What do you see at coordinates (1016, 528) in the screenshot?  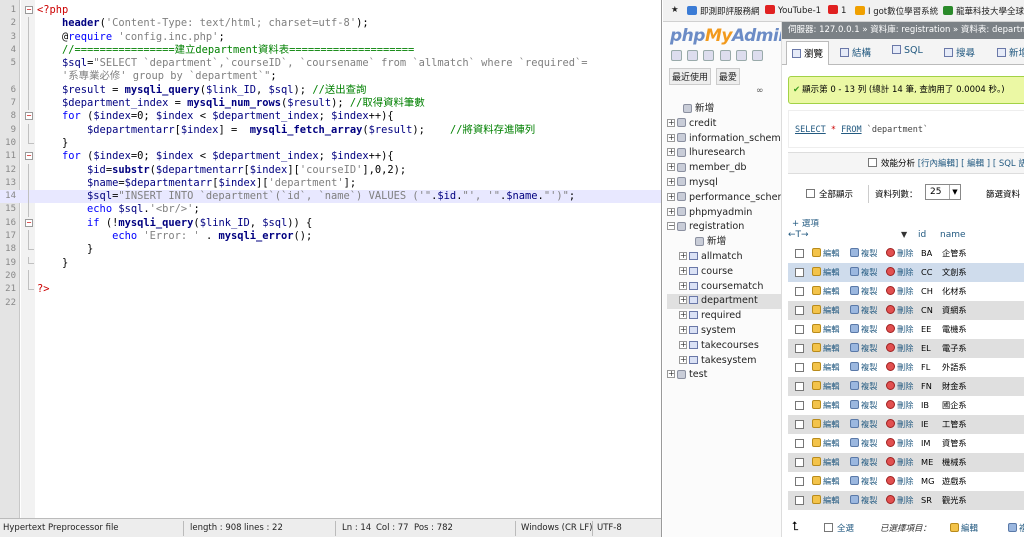 I see `bulk-copy-button: 複` at bounding box center [1016, 528].